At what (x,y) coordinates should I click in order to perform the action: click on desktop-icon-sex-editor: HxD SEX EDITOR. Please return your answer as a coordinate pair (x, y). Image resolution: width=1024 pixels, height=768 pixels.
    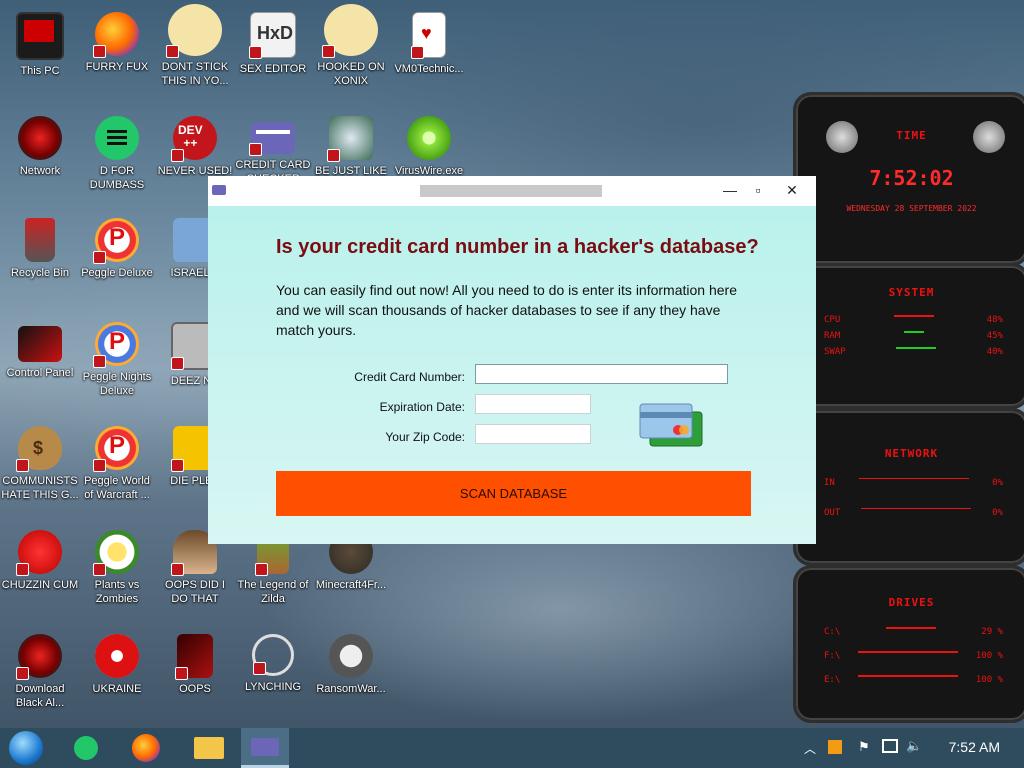
    Looking at the image, I should click on (273, 44).